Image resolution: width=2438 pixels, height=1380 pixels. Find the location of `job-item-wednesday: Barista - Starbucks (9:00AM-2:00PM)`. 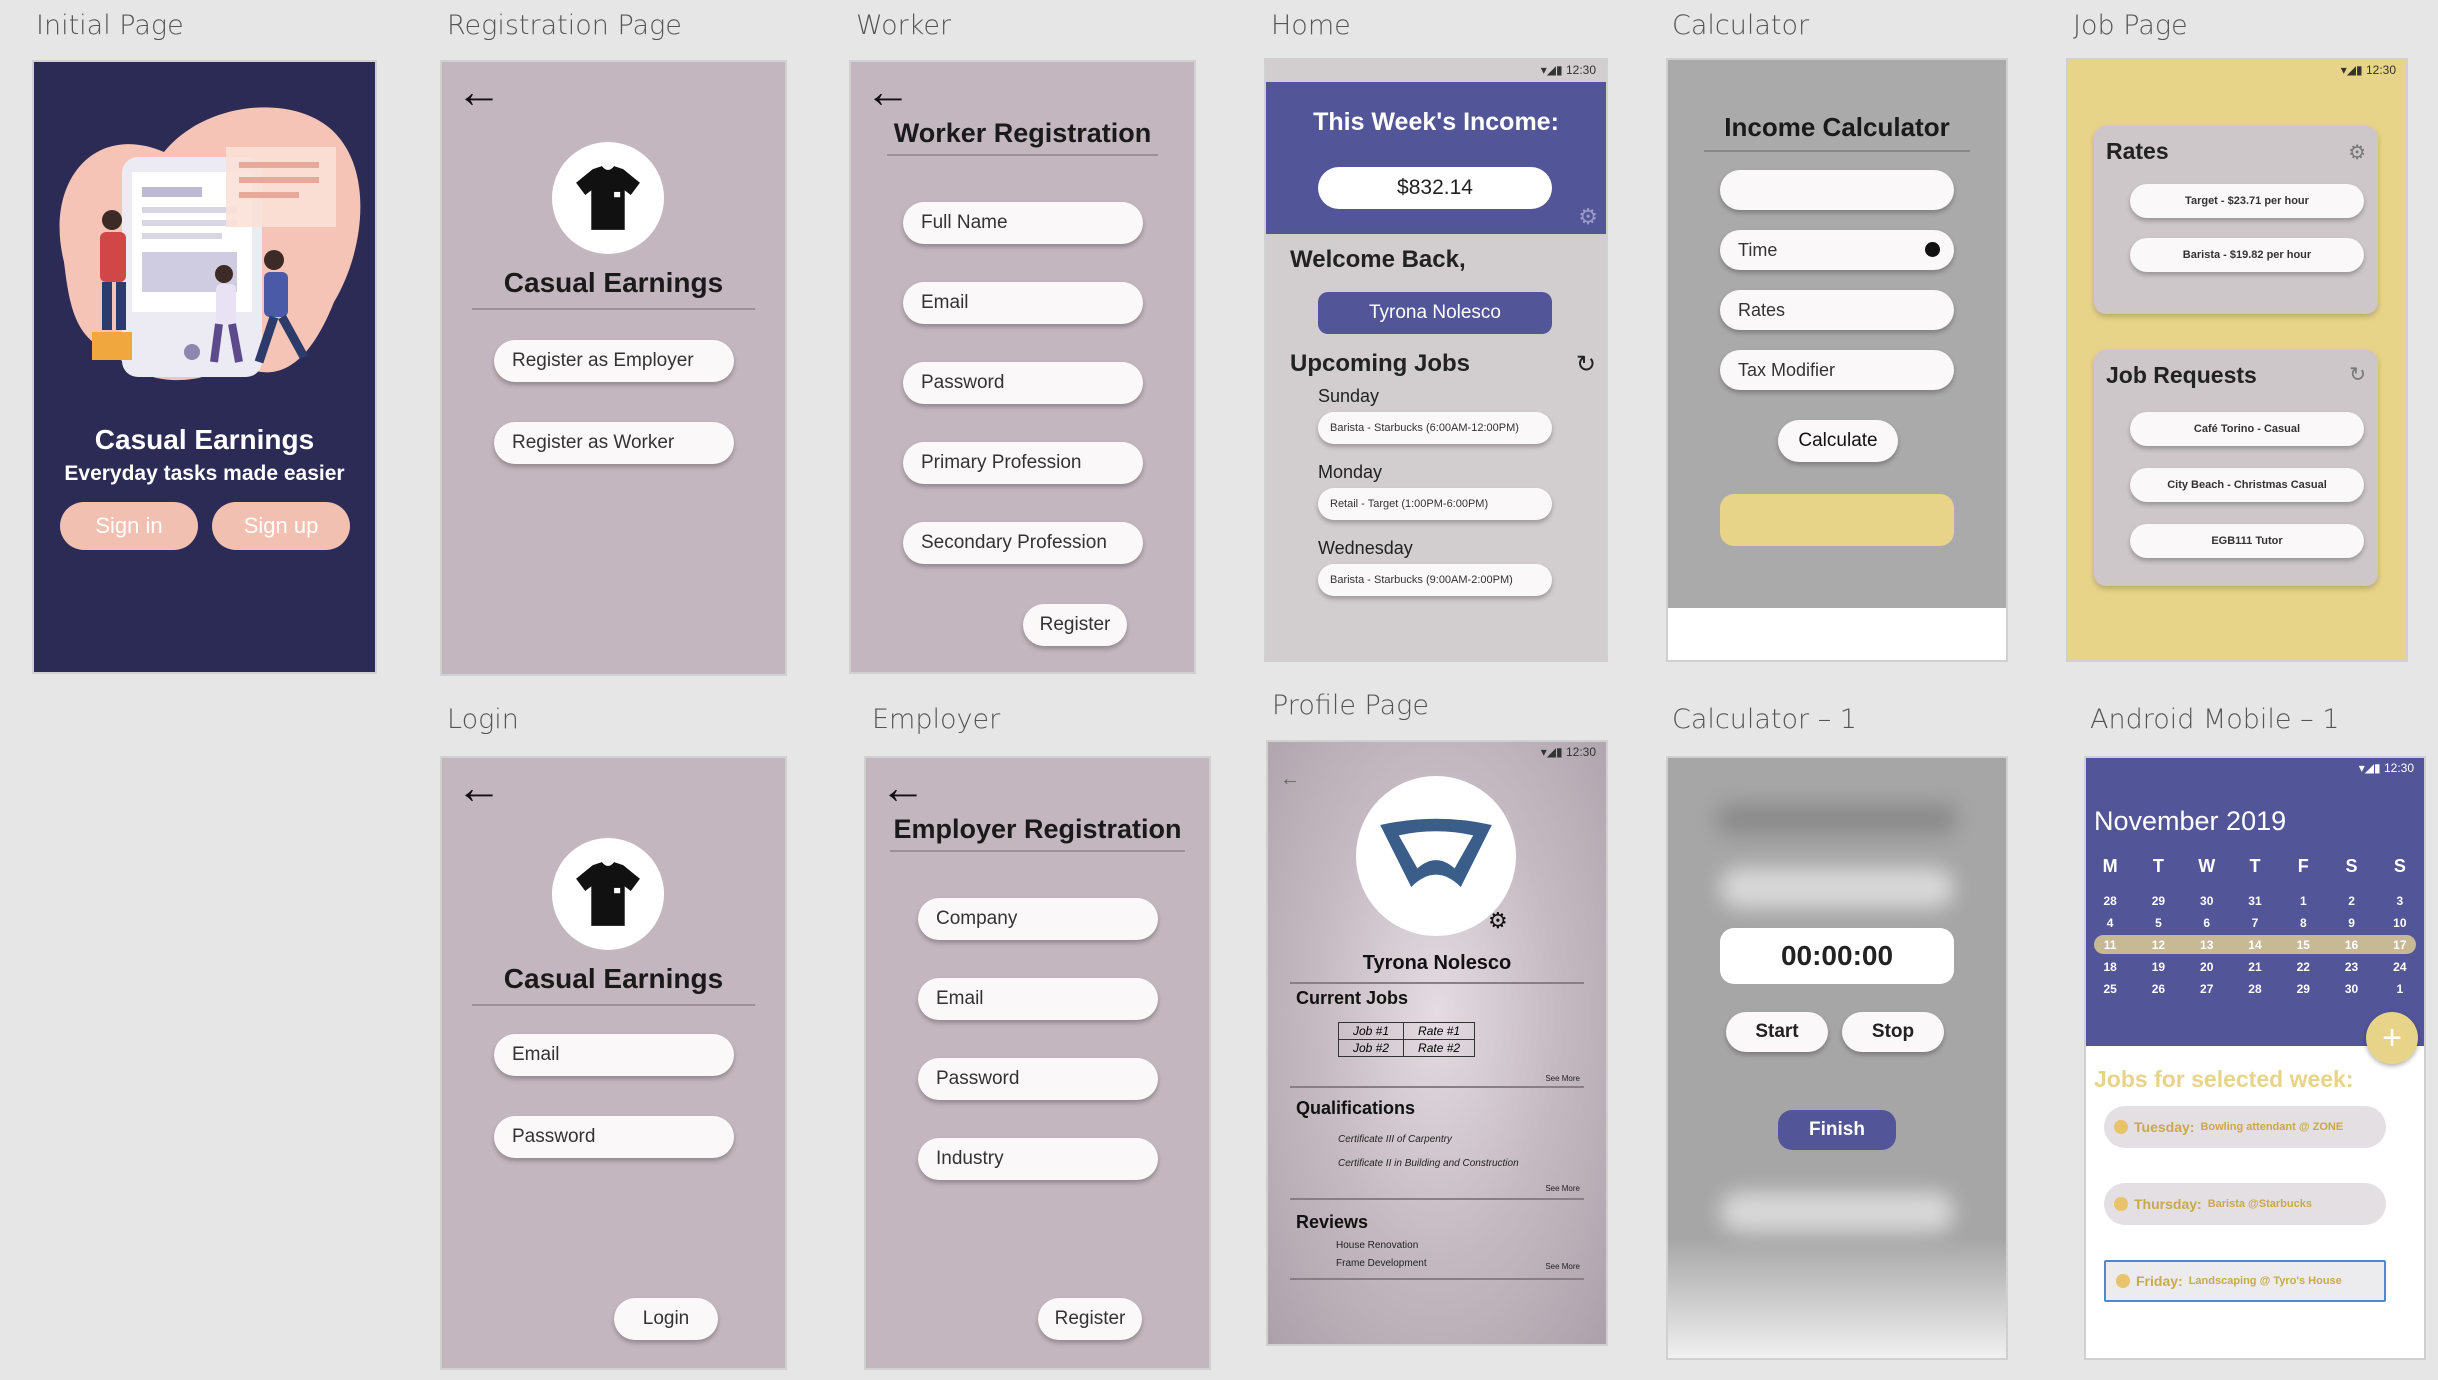

job-item-wednesday: Barista - Starbucks (9:00AM-2:00PM) is located at coordinates (1435, 580).